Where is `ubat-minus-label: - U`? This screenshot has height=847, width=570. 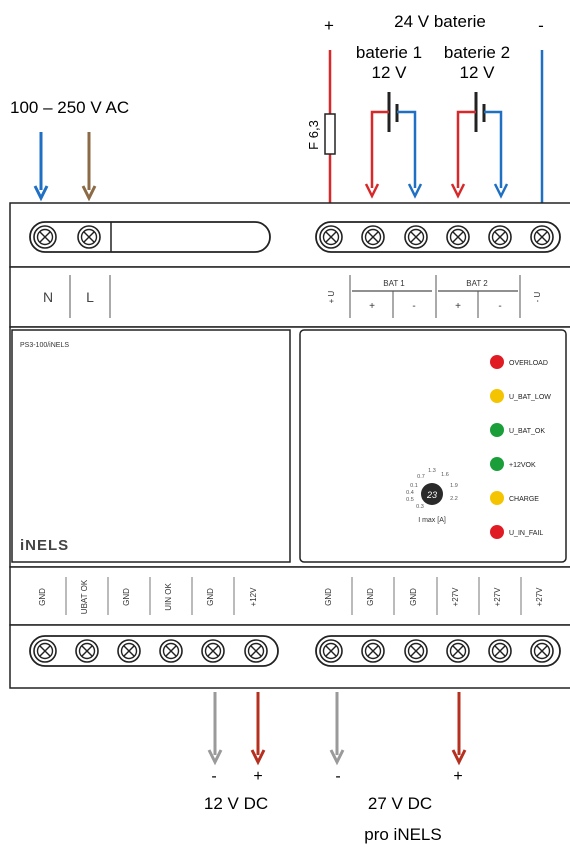
ubat-minus-label: - U is located at coordinates (537, 296).